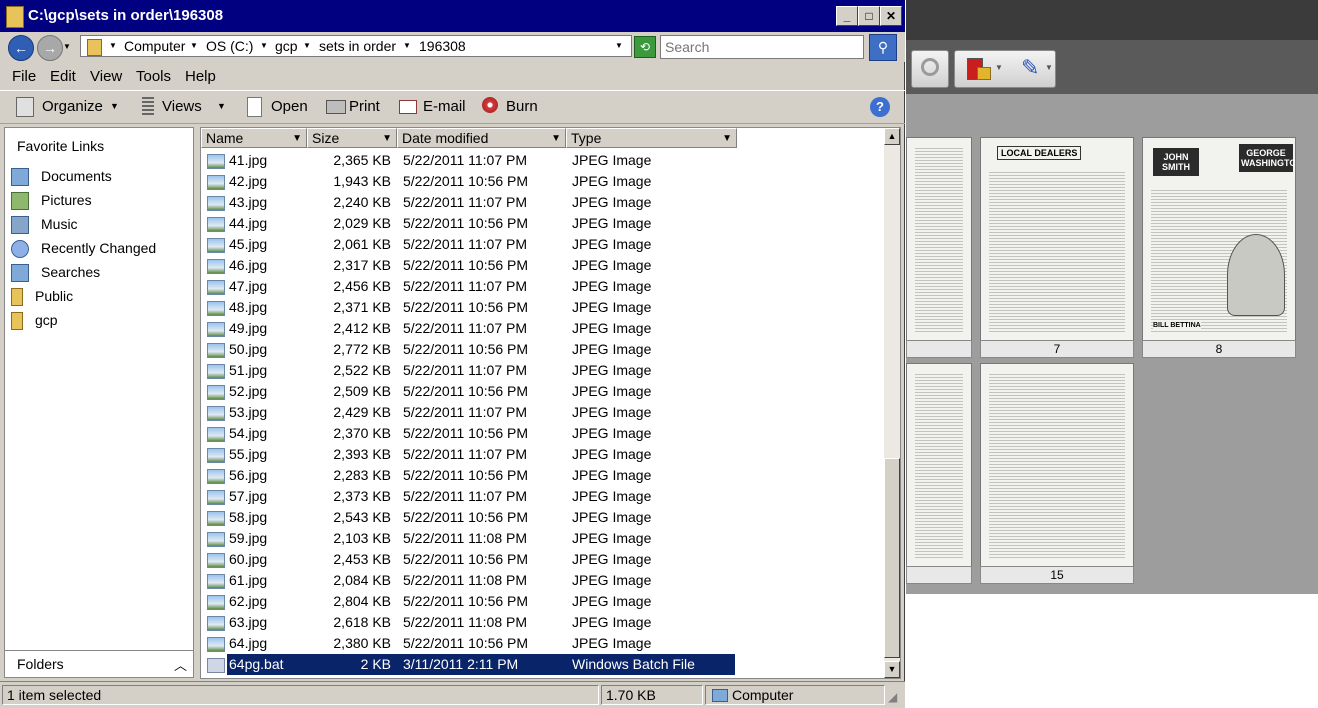  Describe the element at coordinates (892, 136) in the screenshot. I see `scroll-up-button: ▲` at that location.